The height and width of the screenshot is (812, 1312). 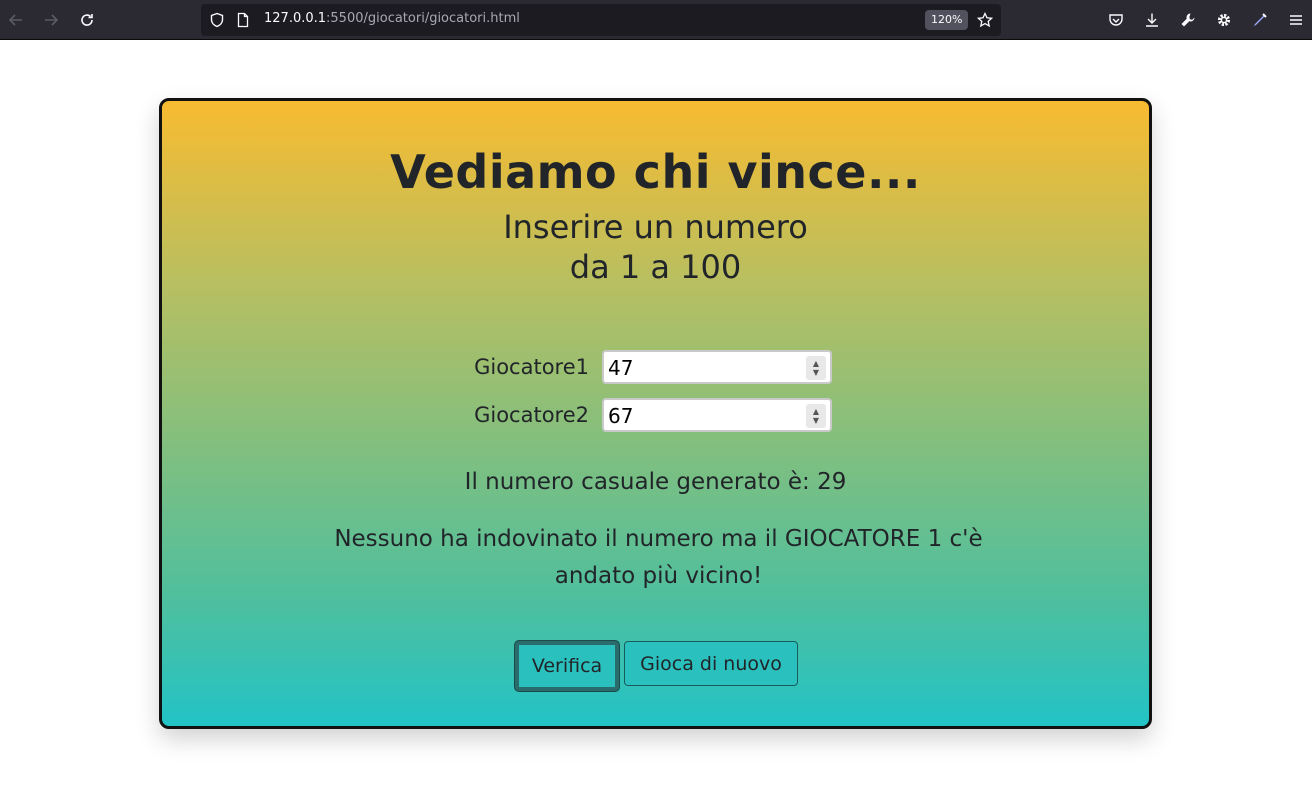 I want to click on play-again-button: Gioca di nuovo, so click(x=711, y=663).